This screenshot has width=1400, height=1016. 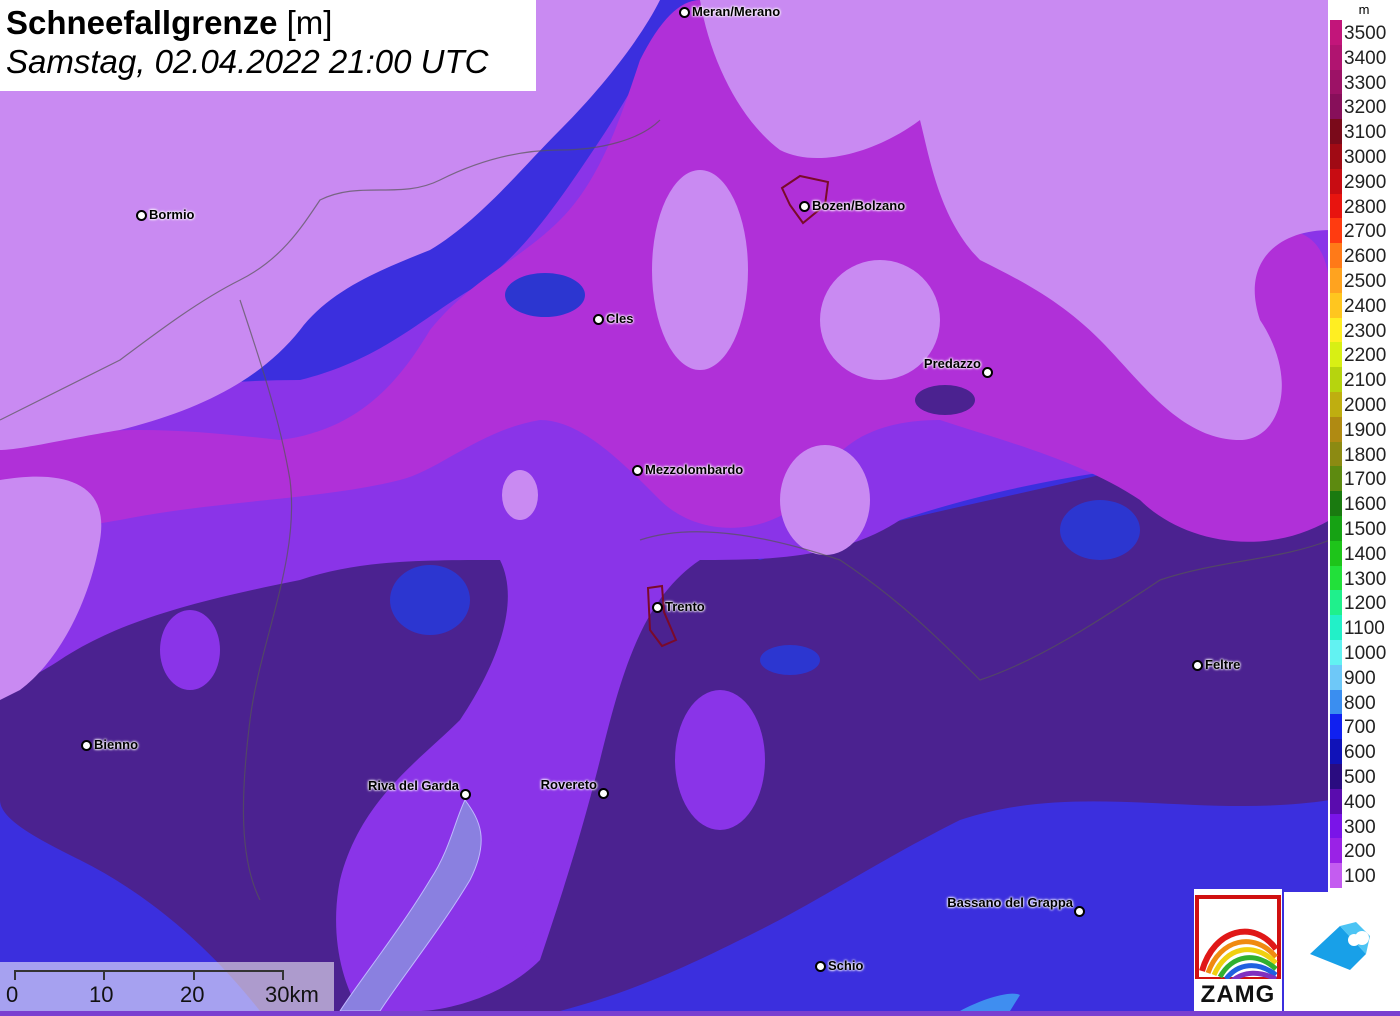 I want to click on legend-label: 3300, so click(x=1365, y=83).